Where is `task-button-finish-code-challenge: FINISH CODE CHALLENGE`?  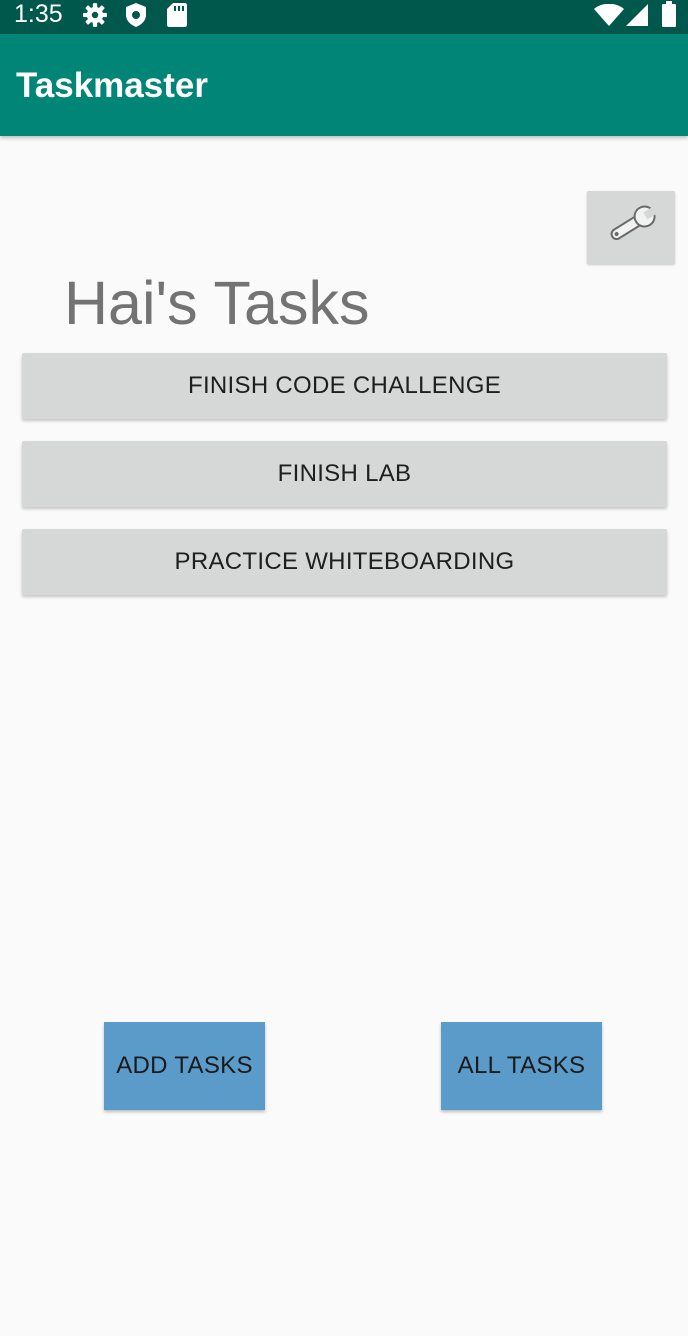
task-button-finish-code-challenge: FINISH CODE CHALLENGE is located at coordinates (344, 386).